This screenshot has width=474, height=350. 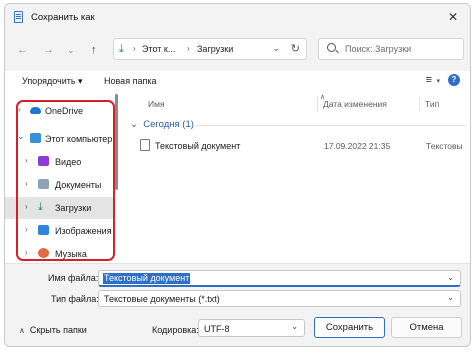 What do you see at coordinates (22, 330) in the screenshot?
I see `collapse-caret-icon: ∧` at bounding box center [22, 330].